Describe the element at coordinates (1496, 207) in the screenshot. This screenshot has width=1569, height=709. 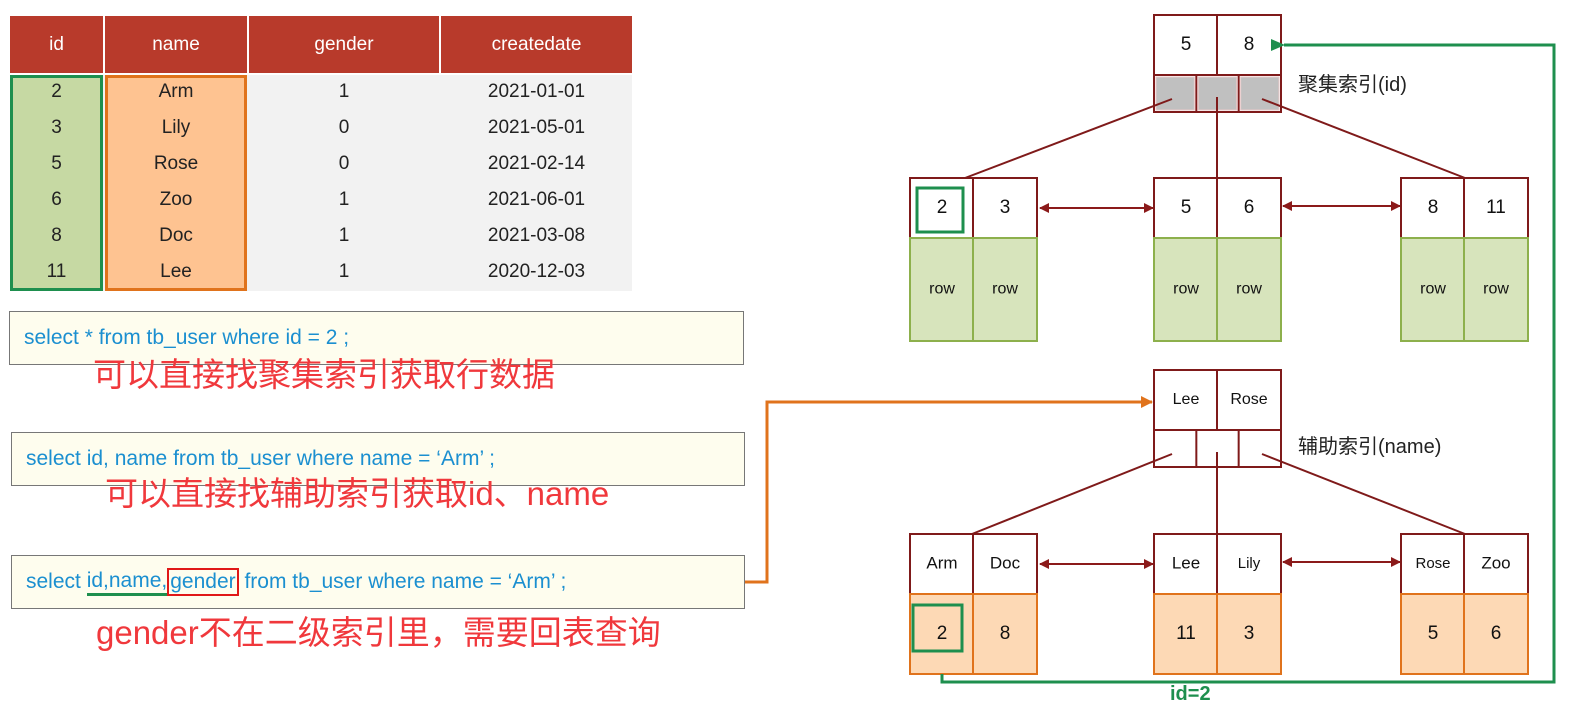
I see `clustered-leaf-key: 11` at that location.